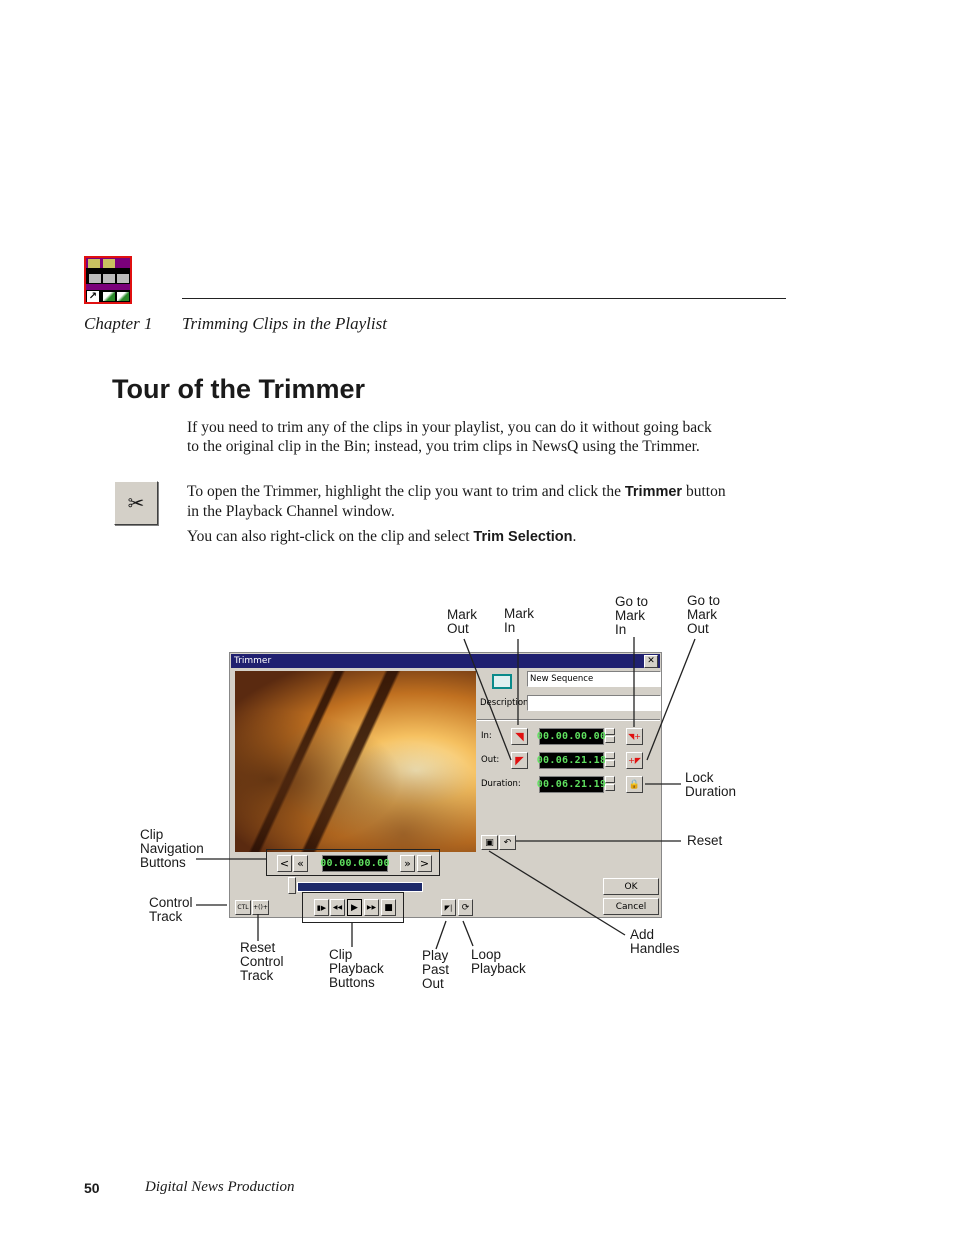 This screenshot has height=1235, width=954. I want to click on duration-label: Duration:, so click(501, 784).